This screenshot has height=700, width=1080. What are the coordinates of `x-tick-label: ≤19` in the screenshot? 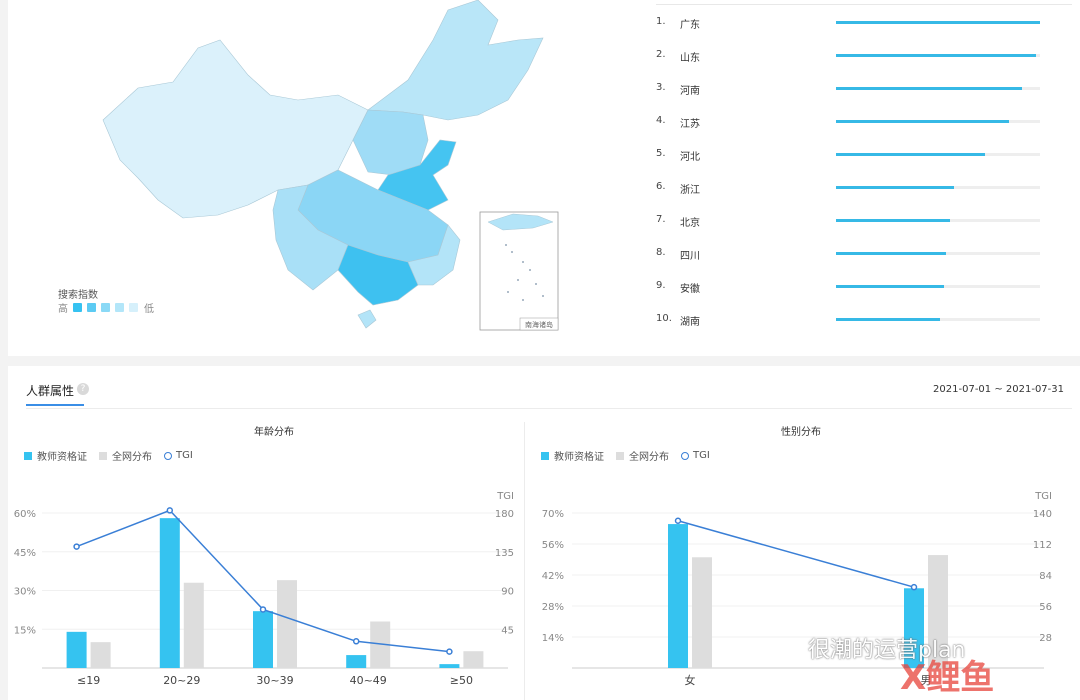 It's located at (88, 680).